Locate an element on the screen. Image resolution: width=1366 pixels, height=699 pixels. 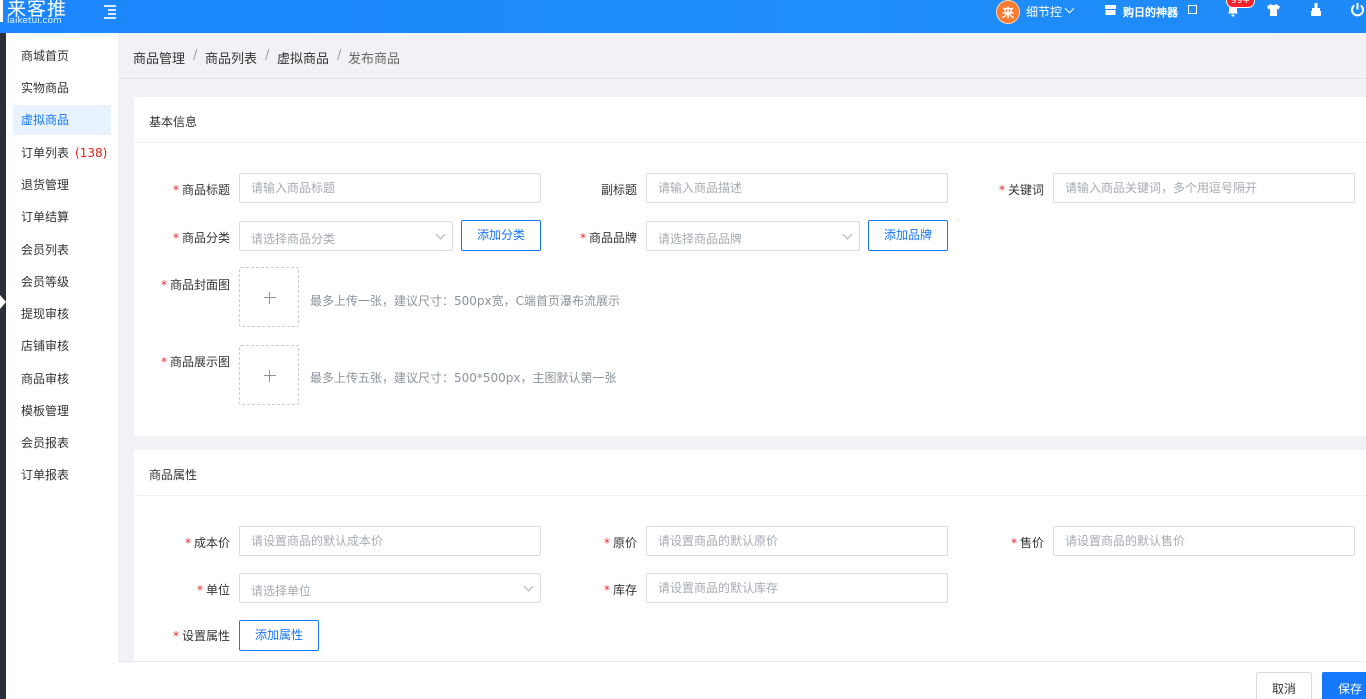
user-avatar: 来 is located at coordinates (1008, 12).